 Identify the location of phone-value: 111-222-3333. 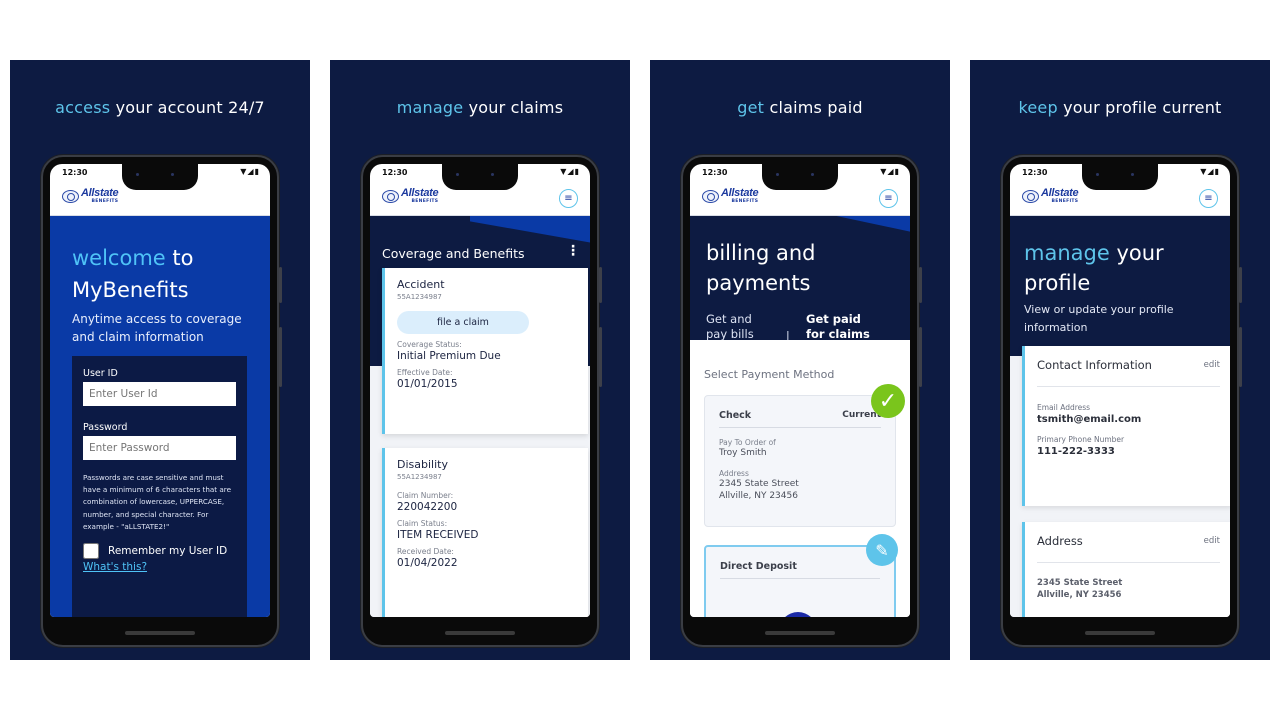
(1076, 451).